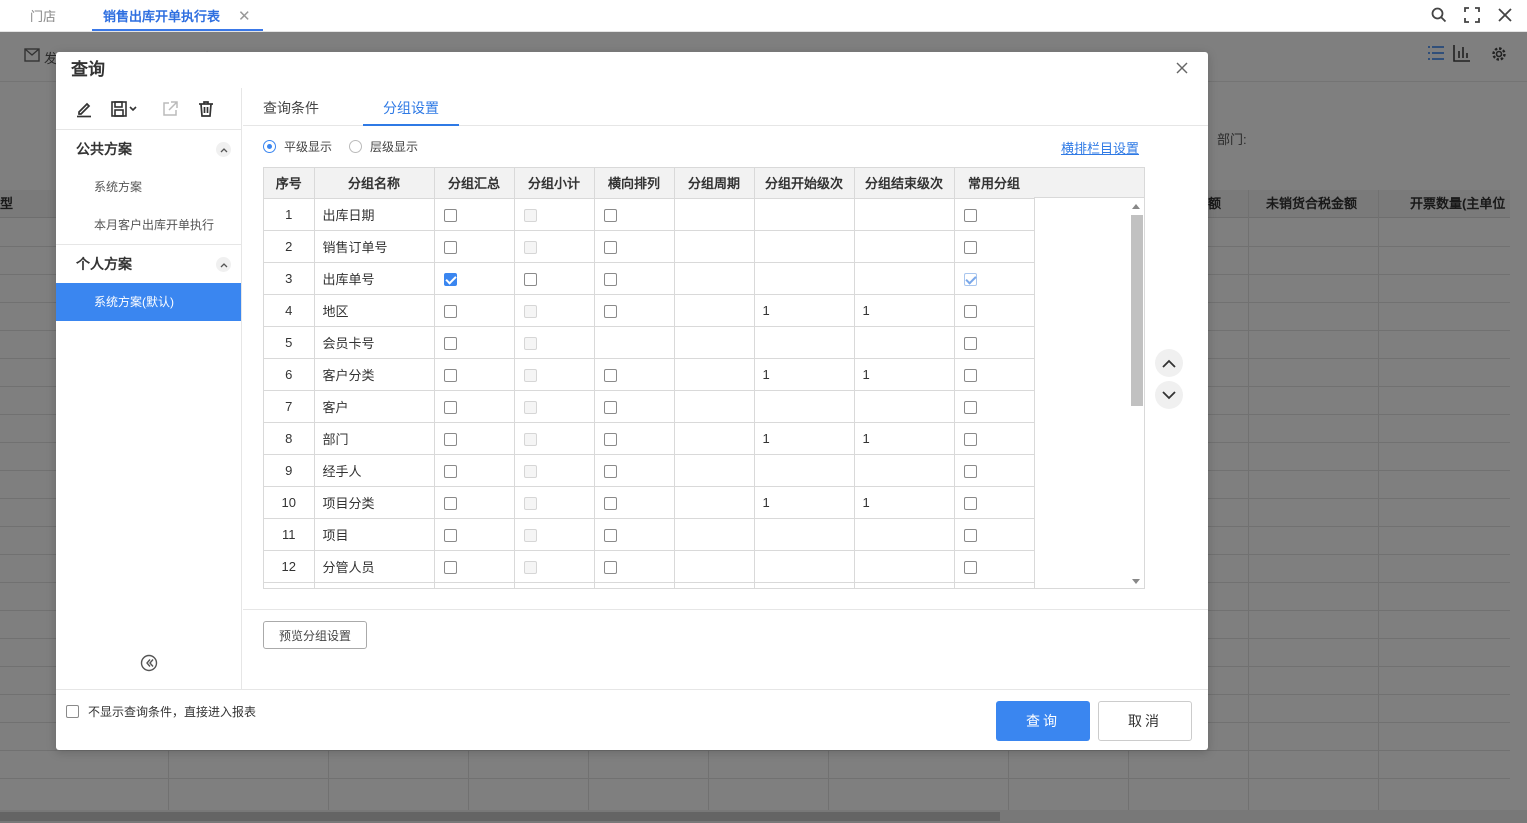 This screenshot has height=823, width=1527. What do you see at coordinates (148, 187) in the screenshot?
I see `scheme-item: 系统方案` at bounding box center [148, 187].